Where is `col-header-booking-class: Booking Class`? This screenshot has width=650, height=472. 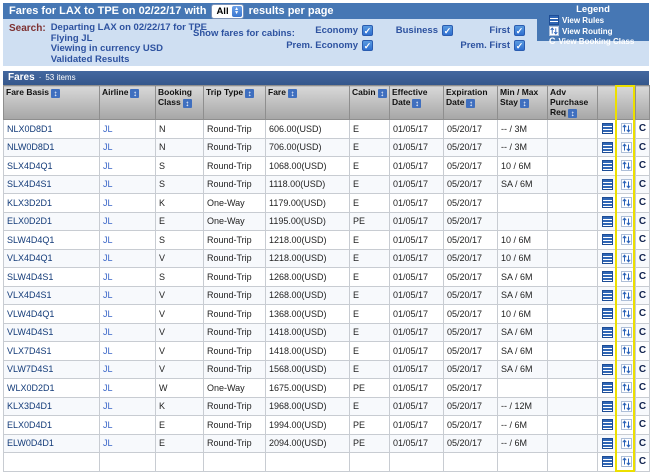 col-header-booking-class: Booking Class is located at coordinates (179, 102).